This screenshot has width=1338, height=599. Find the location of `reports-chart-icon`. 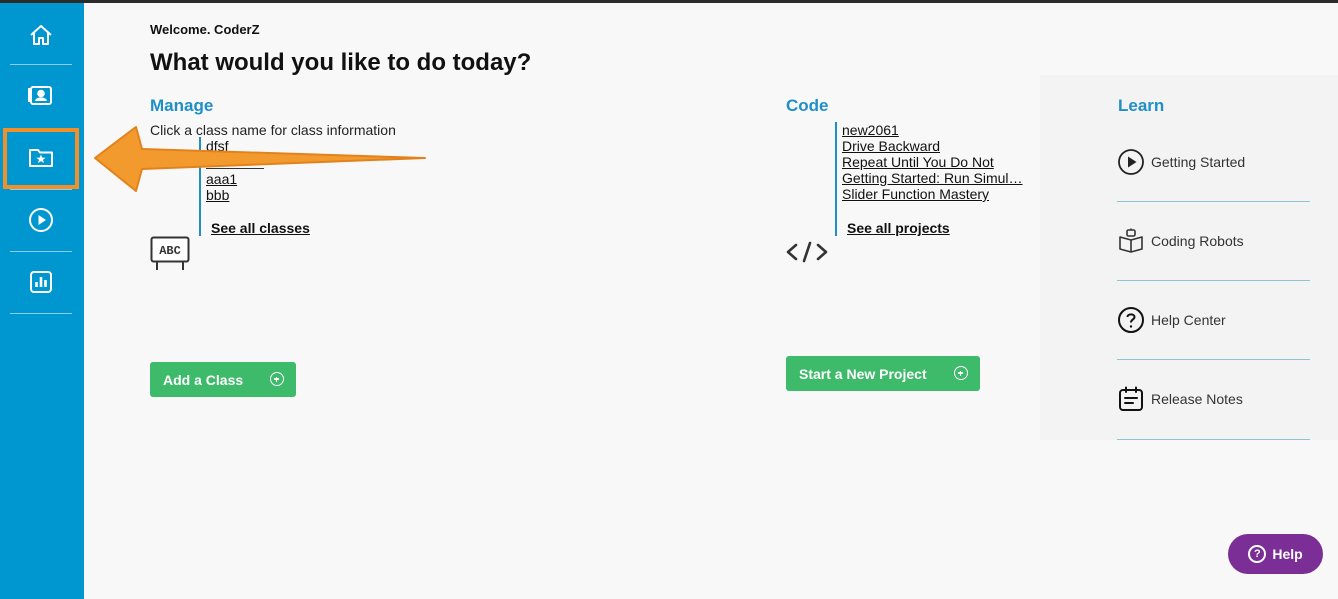

reports-chart-icon is located at coordinates (41, 282).